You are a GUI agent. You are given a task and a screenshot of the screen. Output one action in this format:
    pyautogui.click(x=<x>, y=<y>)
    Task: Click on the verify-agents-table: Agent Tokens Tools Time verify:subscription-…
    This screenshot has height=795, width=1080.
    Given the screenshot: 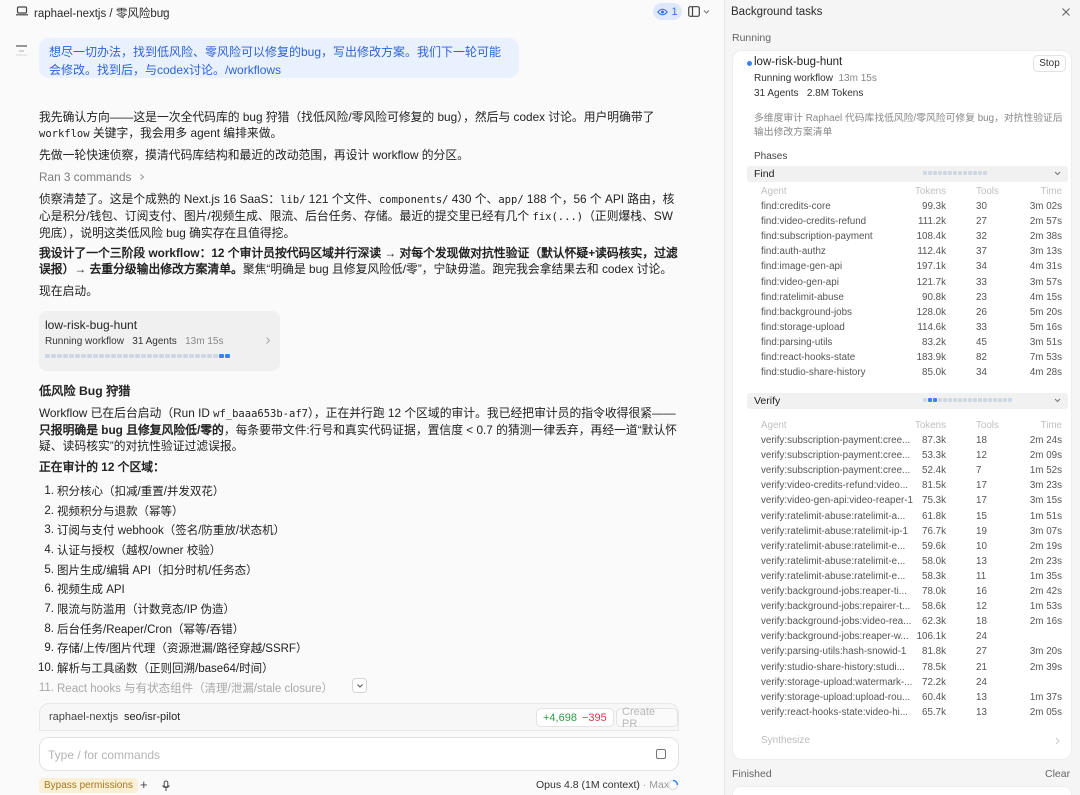 What is the action you would take?
    pyautogui.click(x=907, y=570)
    